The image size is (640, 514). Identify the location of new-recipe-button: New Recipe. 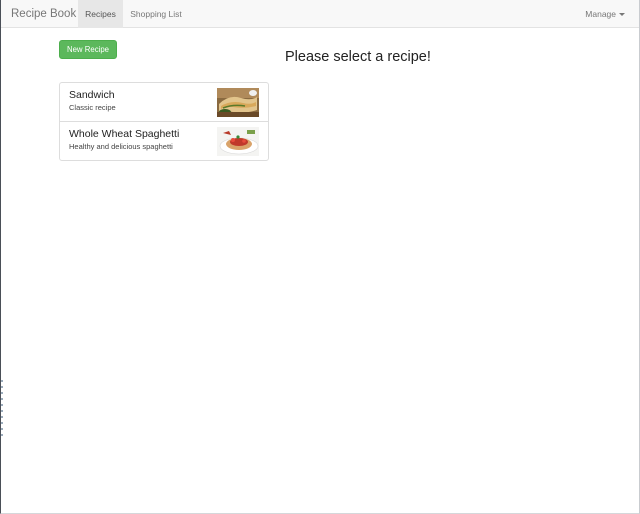
(88, 49).